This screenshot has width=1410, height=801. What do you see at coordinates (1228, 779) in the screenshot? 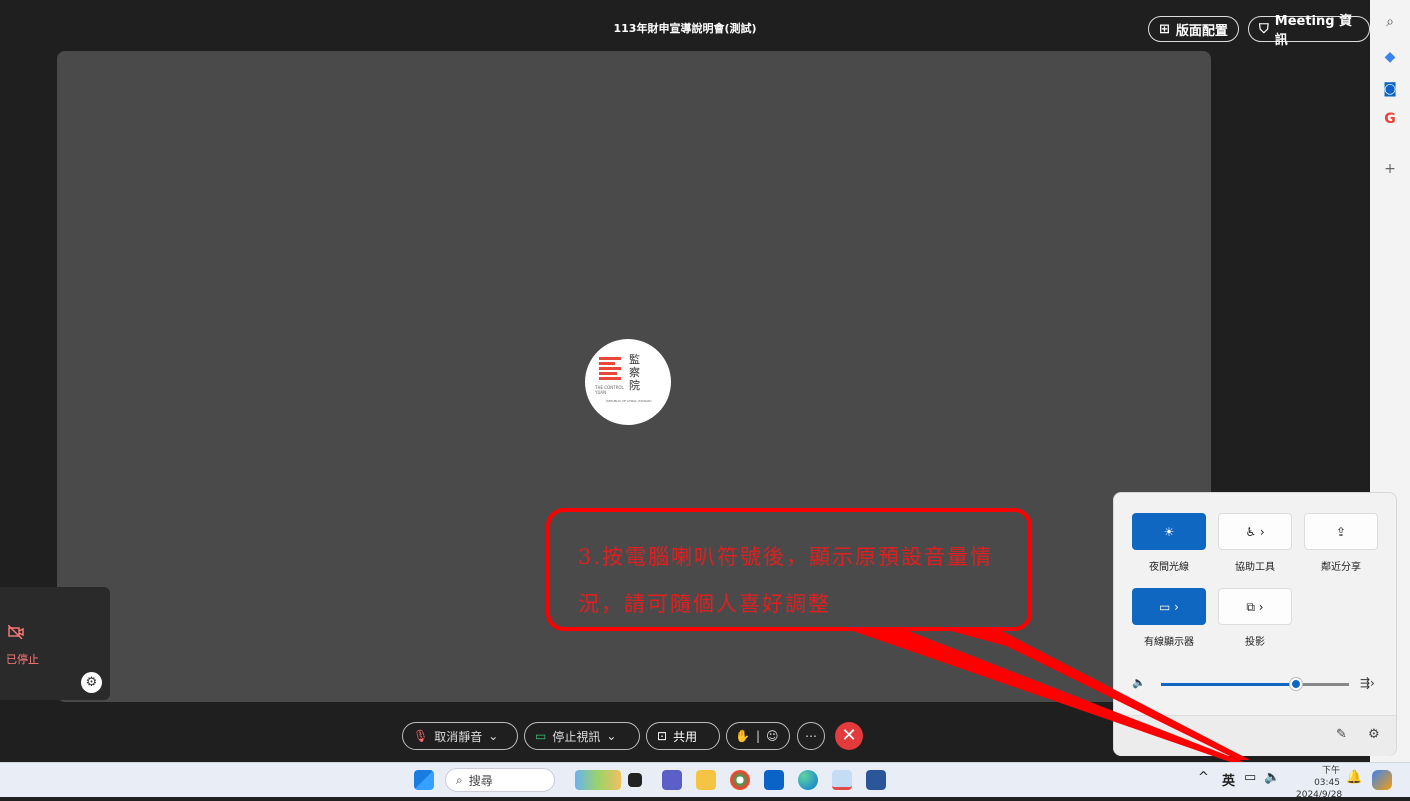
I see `ime-indicator: 英` at bounding box center [1228, 779].